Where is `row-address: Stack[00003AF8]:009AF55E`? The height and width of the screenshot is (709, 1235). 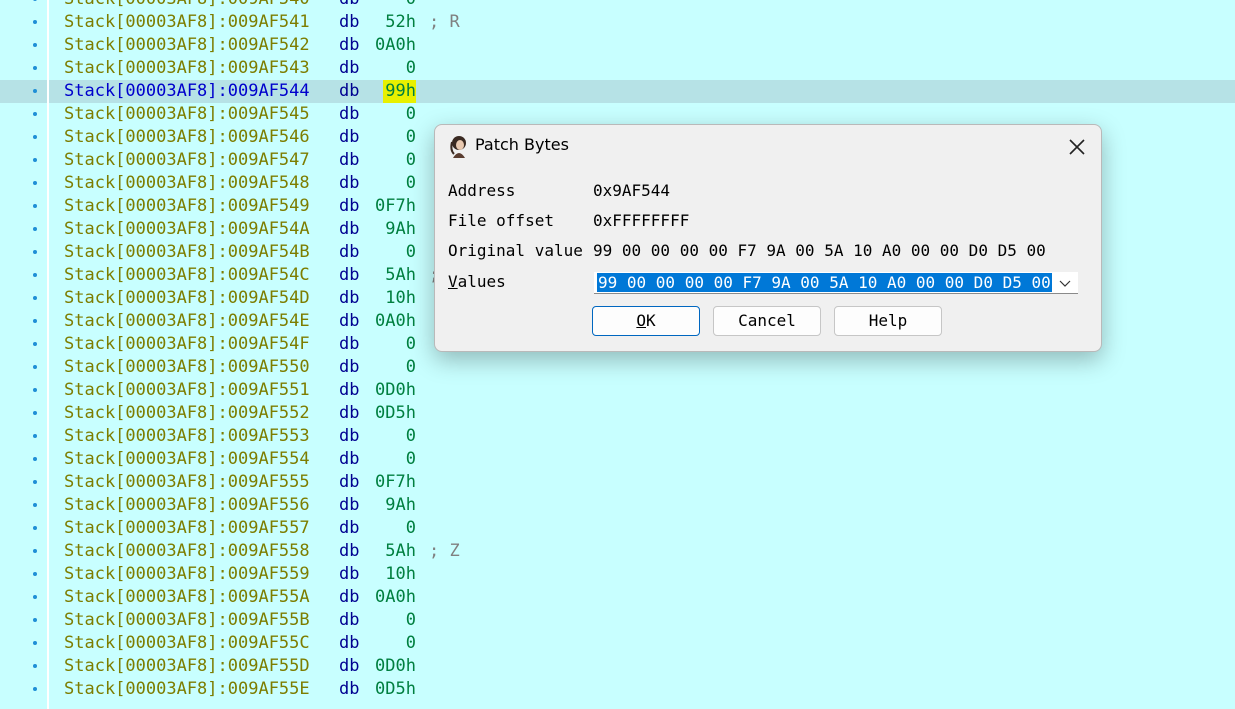 row-address: Stack[00003AF8]:009AF55E is located at coordinates (187, 689).